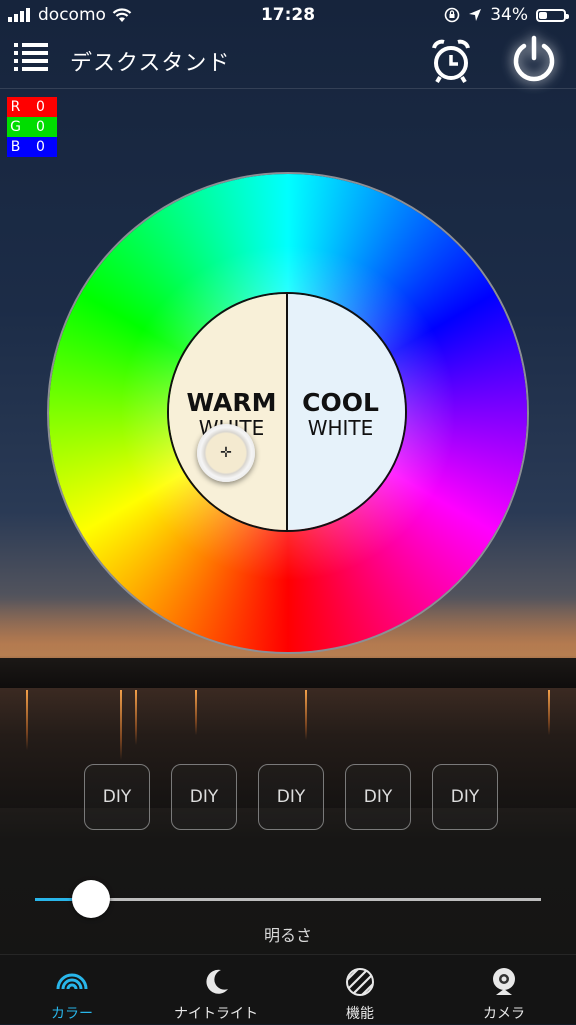 This screenshot has height=1025, width=576. What do you see at coordinates (509, 15) in the screenshot?
I see `battery-percent: 34%` at bounding box center [509, 15].